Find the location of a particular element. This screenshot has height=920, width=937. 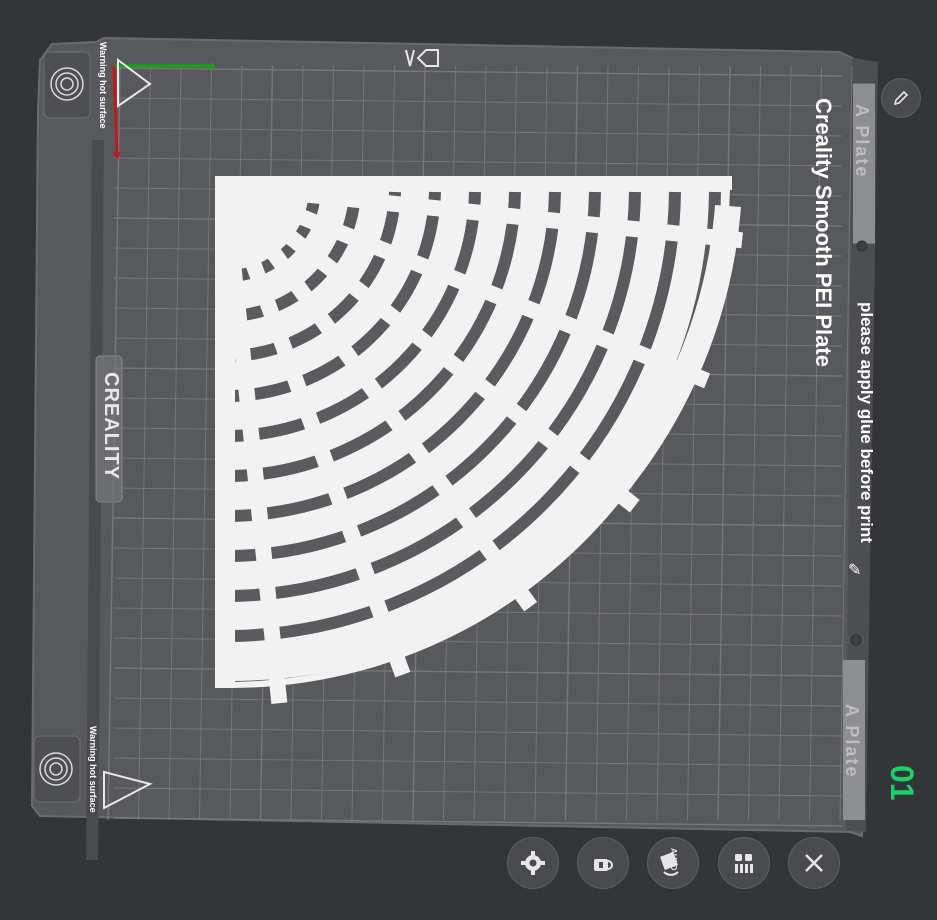

pencil-icon is located at coordinates (901, 98).